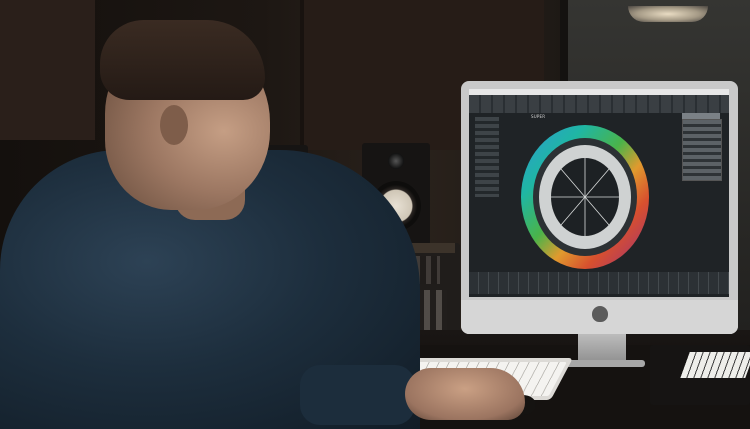  I want to click on screen-title: SUPER, so click(538, 116).